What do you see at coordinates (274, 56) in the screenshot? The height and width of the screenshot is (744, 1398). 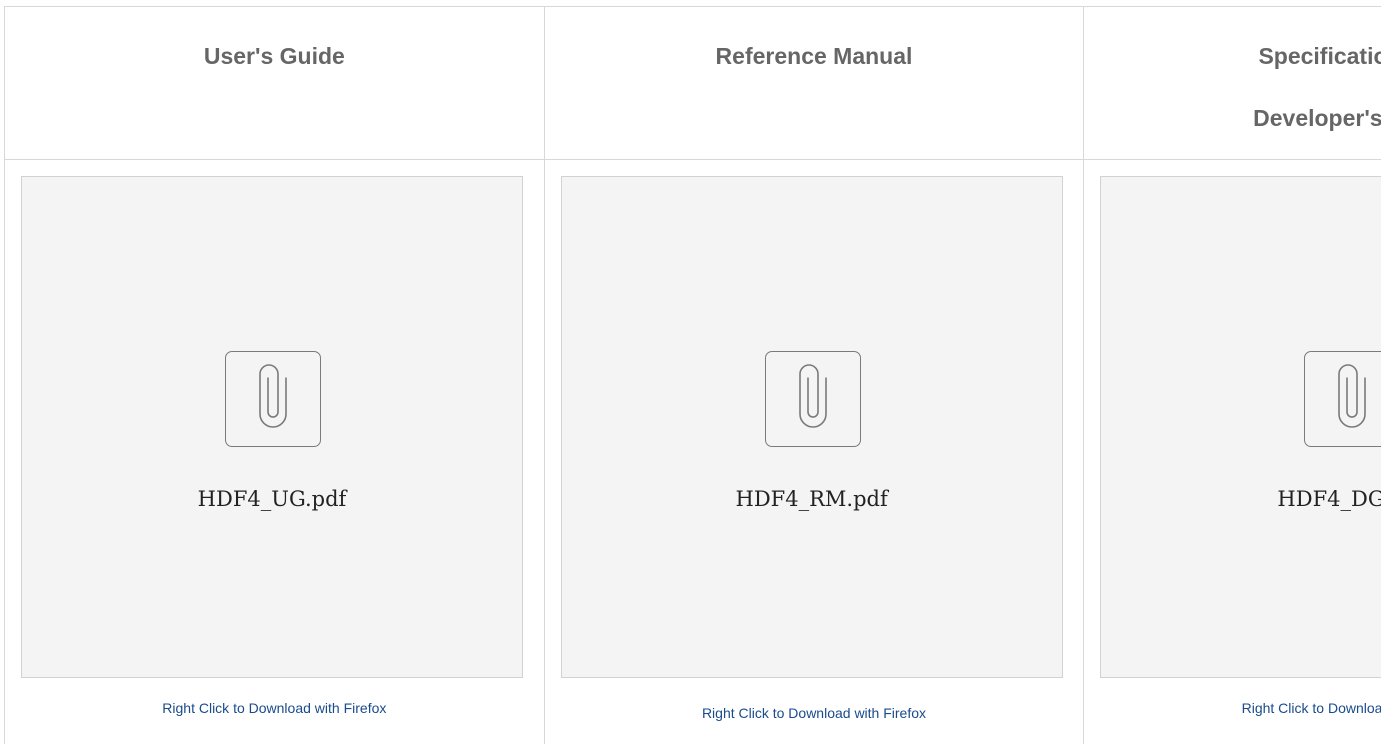 I see `header-users-guide-title: User's Guide` at bounding box center [274, 56].